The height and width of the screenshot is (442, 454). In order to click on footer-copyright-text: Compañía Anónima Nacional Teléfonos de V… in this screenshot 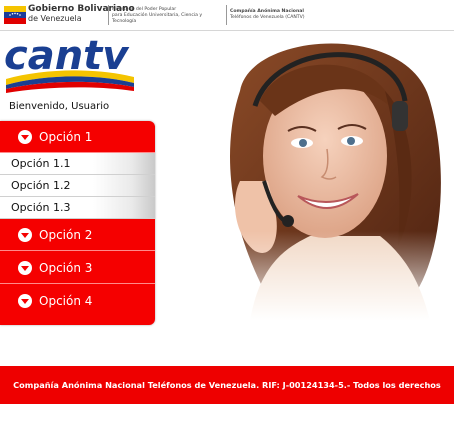, I will do `click(227, 404)`.